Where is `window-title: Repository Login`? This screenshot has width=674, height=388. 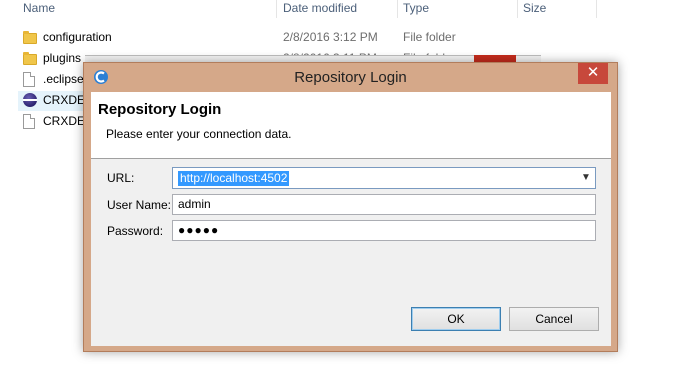 window-title: Repository Login is located at coordinates (350, 77).